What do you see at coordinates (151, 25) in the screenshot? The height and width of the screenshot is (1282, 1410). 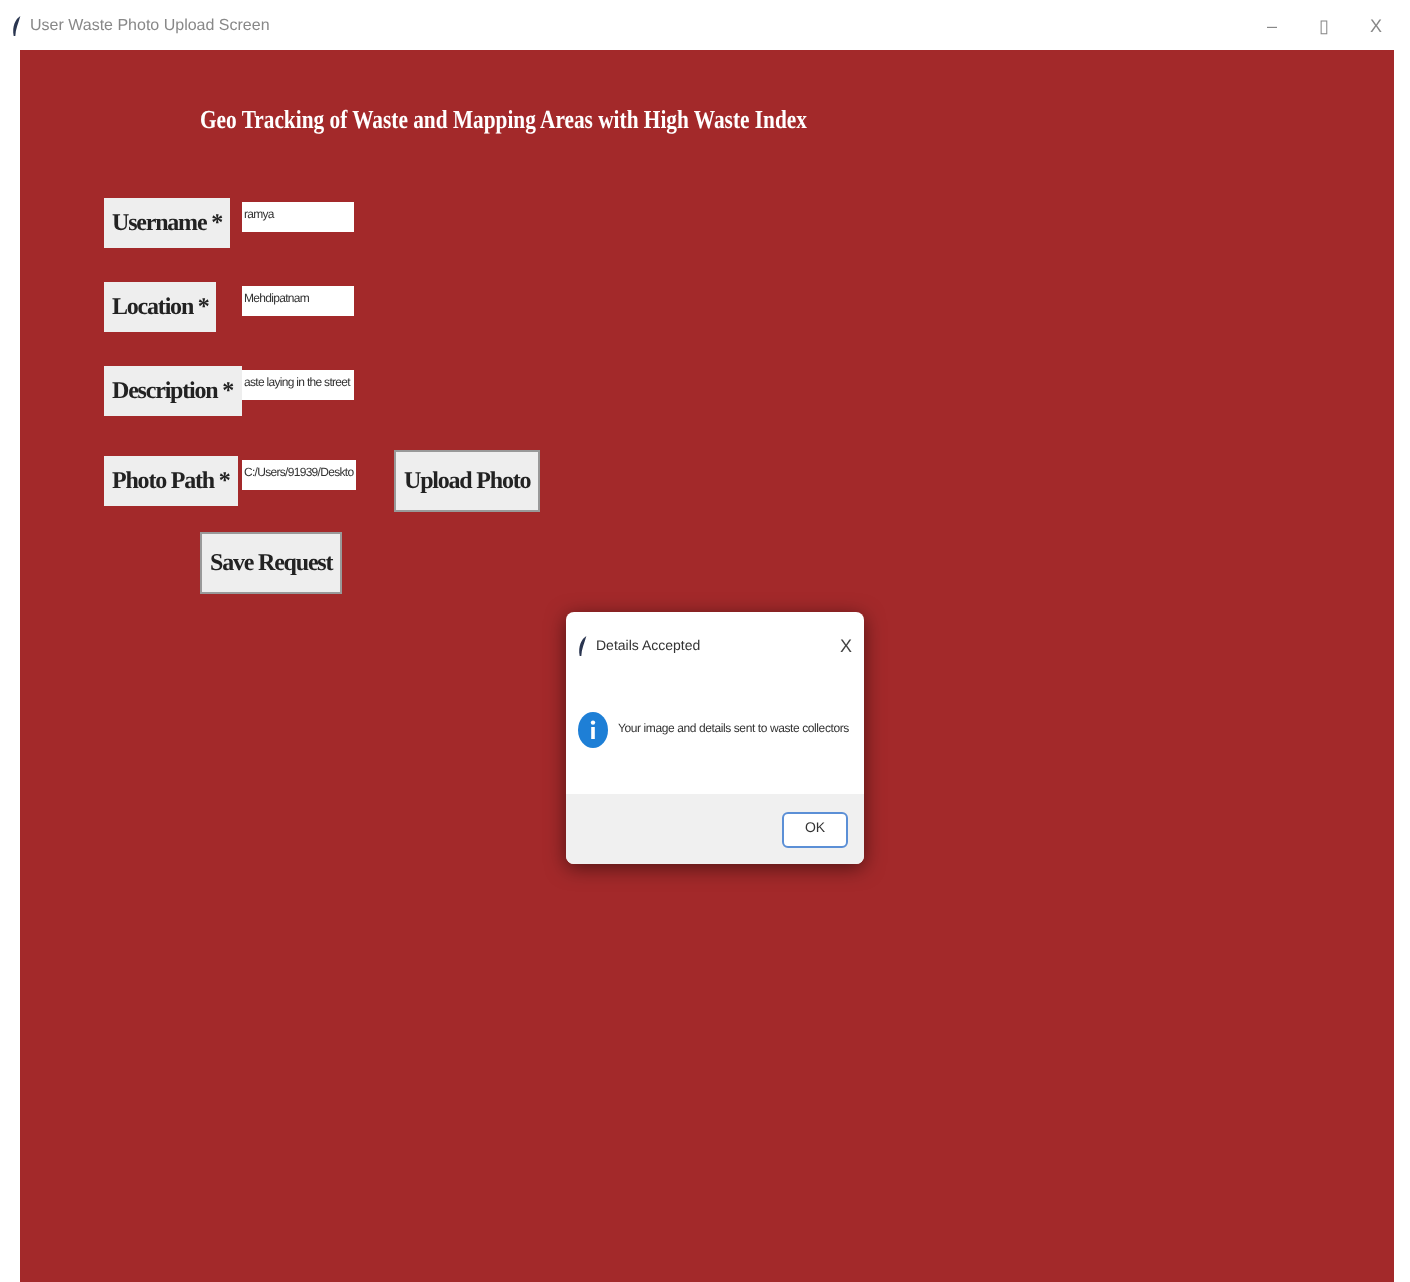 I see `window-title: User Waste Photo Upload Screen` at bounding box center [151, 25].